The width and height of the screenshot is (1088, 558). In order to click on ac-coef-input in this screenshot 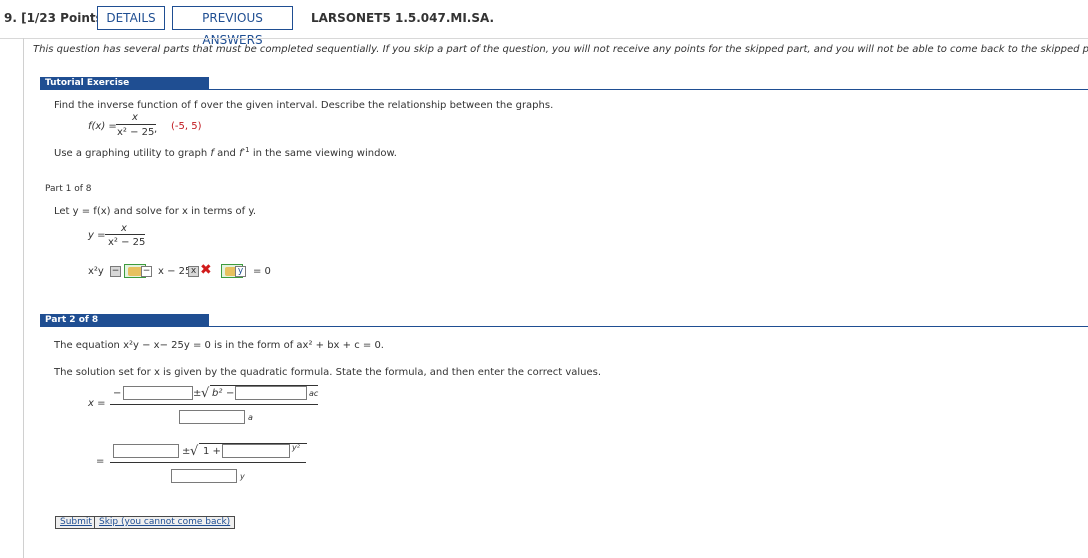, I will do `click(271, 393)`.